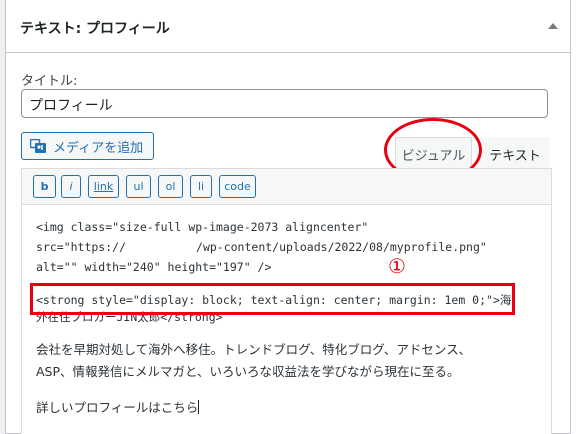  I want to click on collapse-arrow-icon, so click(553, 26).